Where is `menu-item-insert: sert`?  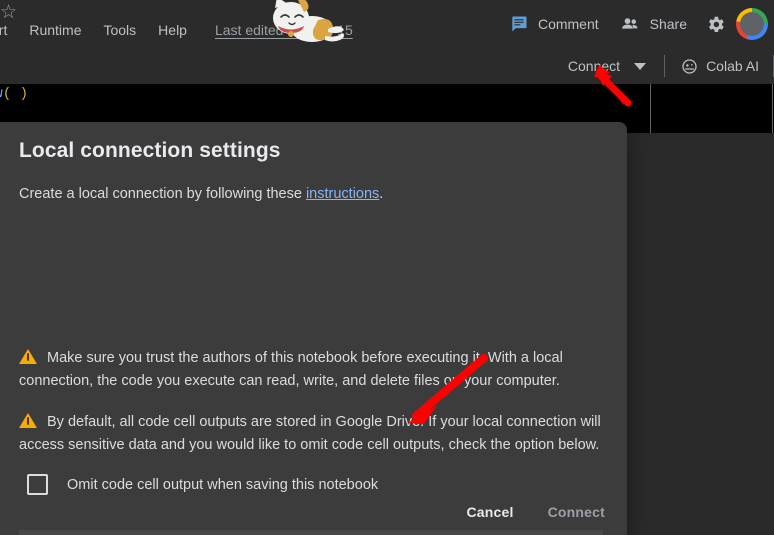 menu-item-insert: sert is located at coordinates (4, 30).